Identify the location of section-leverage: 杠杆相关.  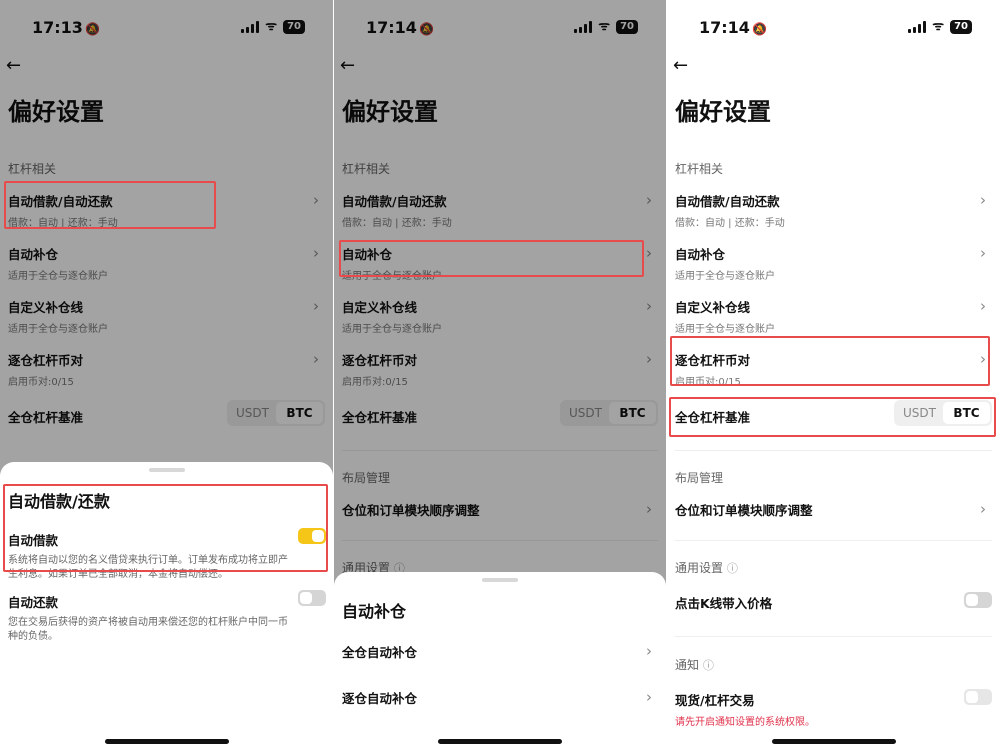
(699, 169).